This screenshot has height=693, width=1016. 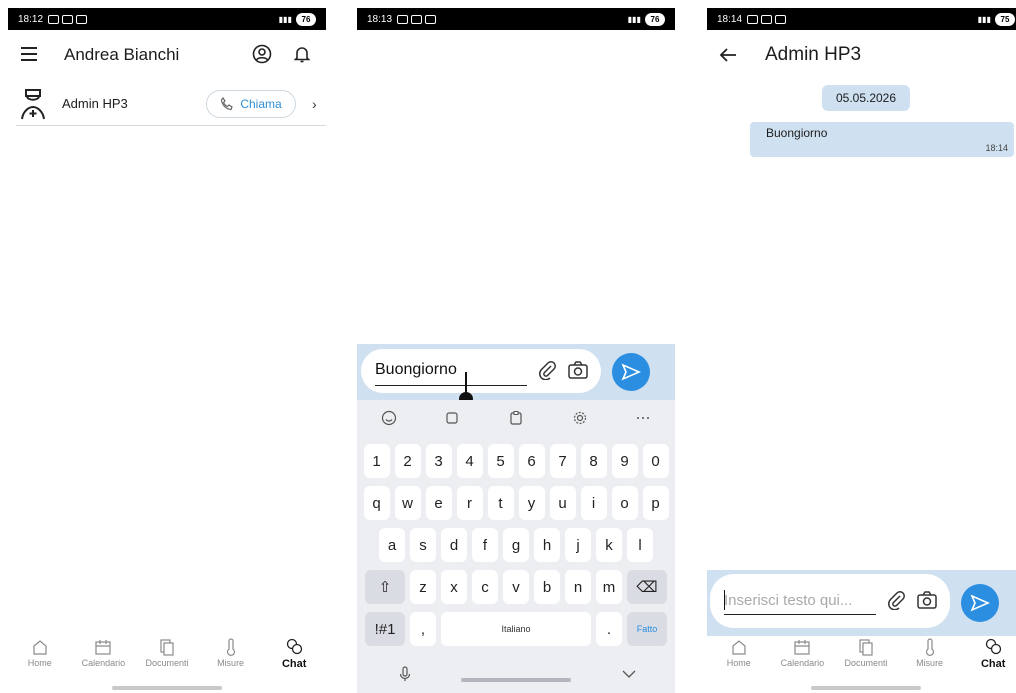 What do you see at coordinates (882, 139) in the screenshot?
I see `message-bubble: Buongiorno 18:14` at bounding box center [882, 139].